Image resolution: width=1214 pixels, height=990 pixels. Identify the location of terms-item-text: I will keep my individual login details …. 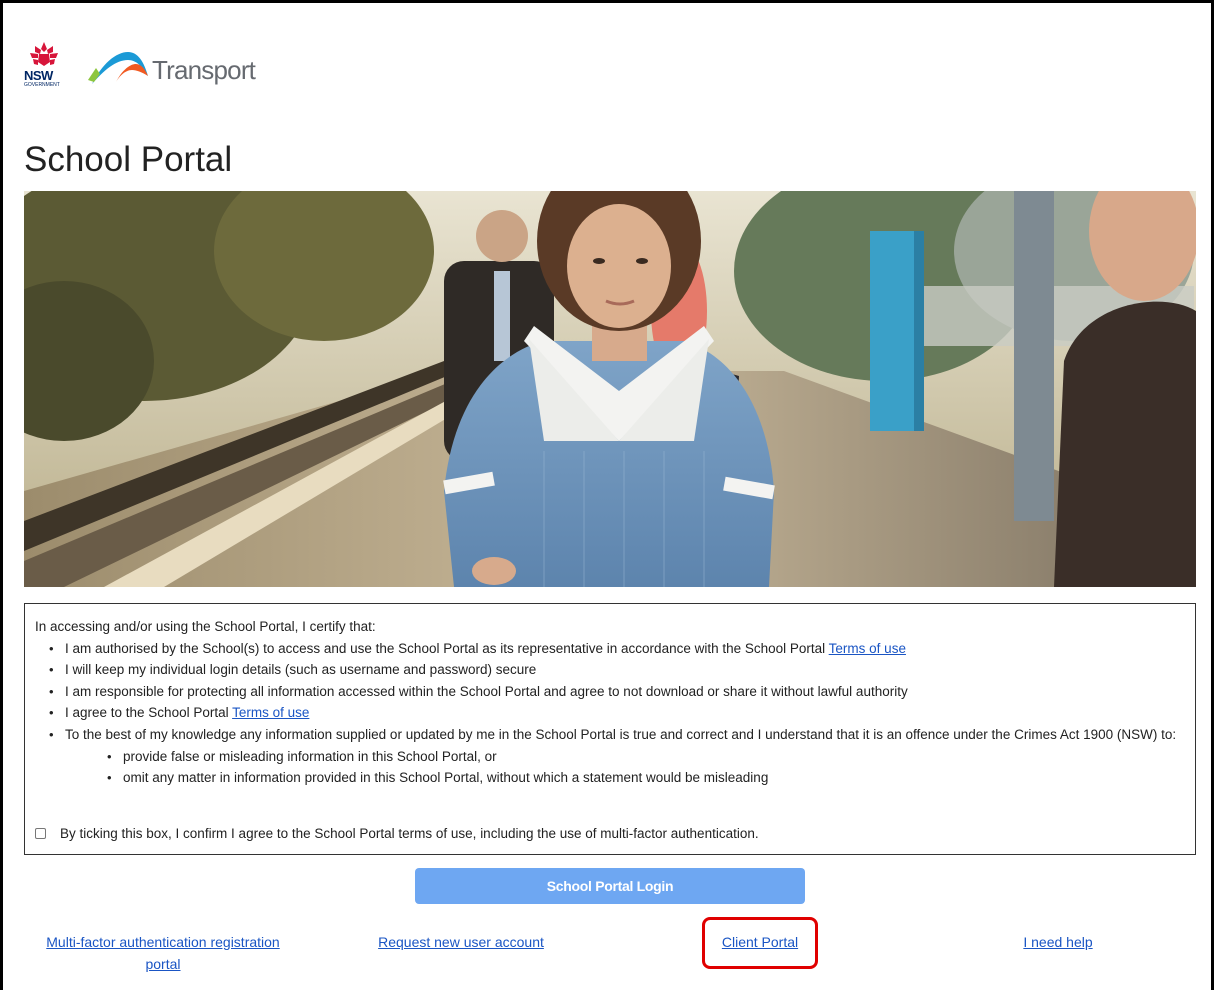
(301, 670).